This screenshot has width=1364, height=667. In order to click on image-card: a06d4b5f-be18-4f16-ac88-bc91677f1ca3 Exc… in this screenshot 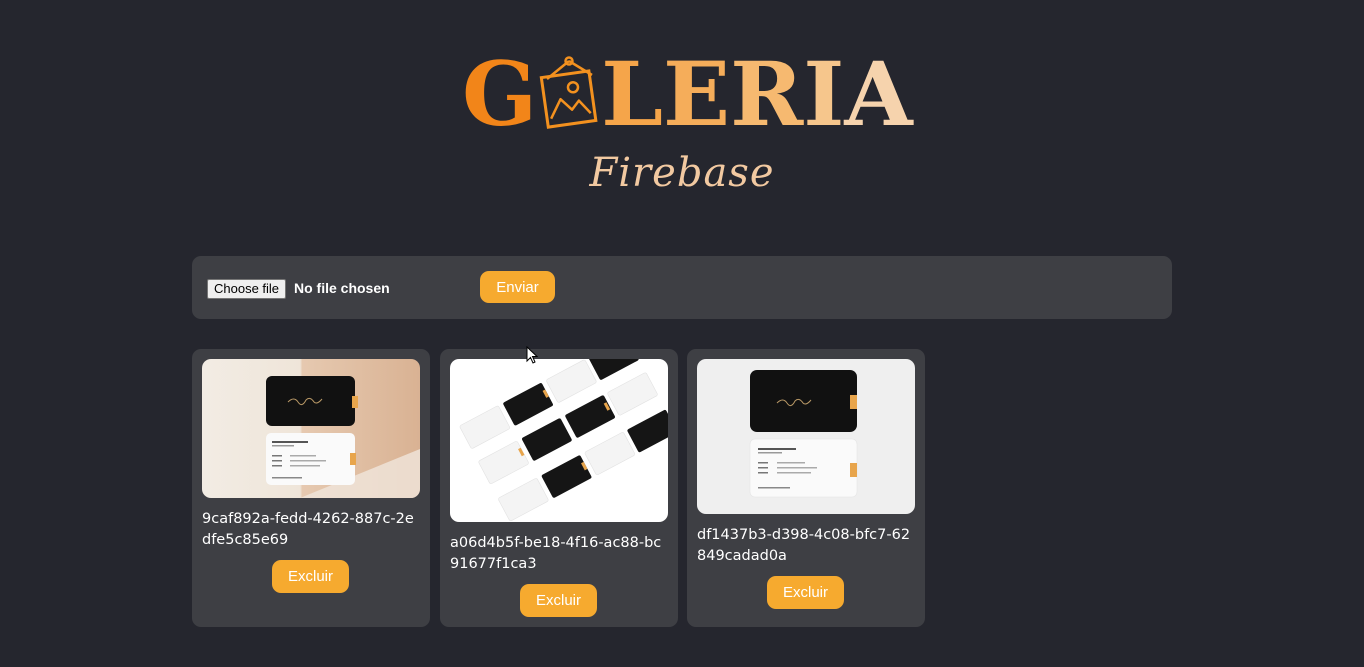, I will do `click(559, 488)`.